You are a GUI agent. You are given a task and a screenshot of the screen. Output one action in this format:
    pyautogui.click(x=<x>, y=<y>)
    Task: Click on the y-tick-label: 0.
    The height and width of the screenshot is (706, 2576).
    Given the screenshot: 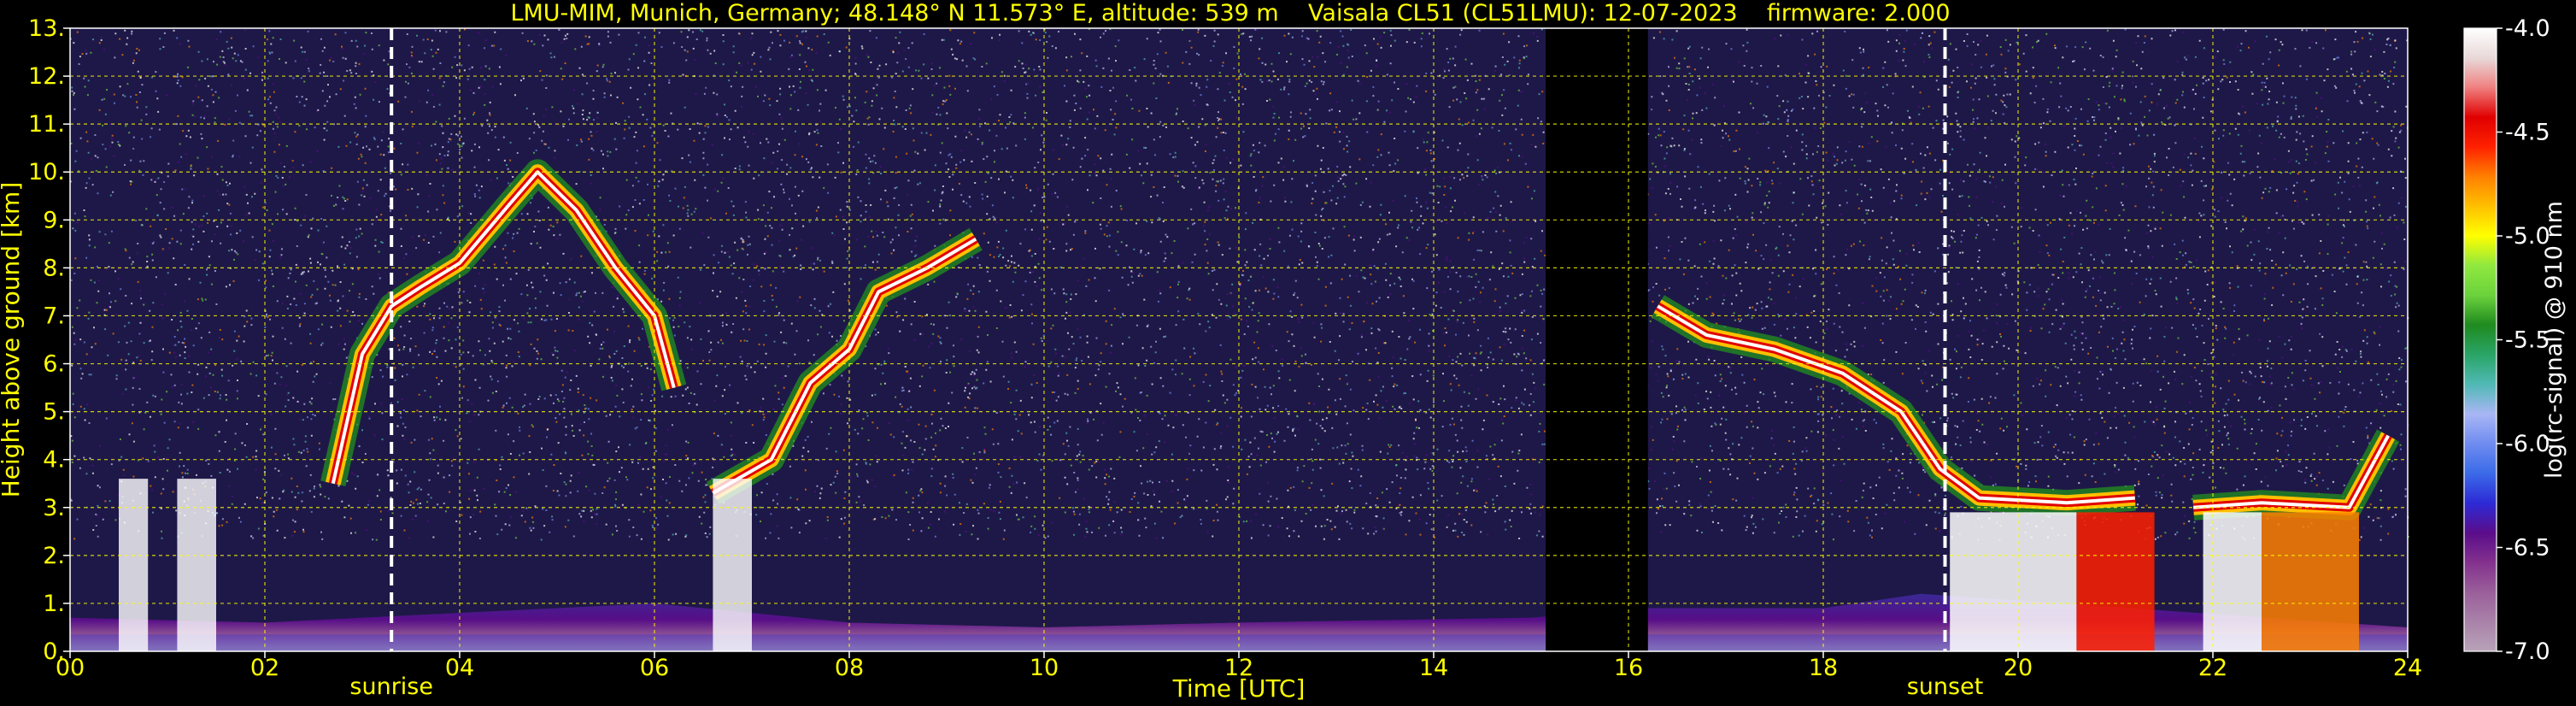 What is the action you would take?
    pyautogui.click(x=54, y=651)
    